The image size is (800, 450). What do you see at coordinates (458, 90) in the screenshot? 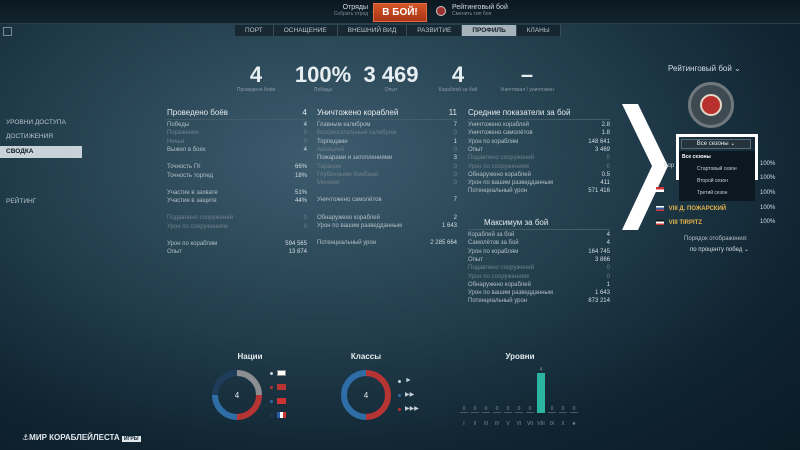
I see `stat-label: Кораблей за бой` at bounding box center [458, 90].